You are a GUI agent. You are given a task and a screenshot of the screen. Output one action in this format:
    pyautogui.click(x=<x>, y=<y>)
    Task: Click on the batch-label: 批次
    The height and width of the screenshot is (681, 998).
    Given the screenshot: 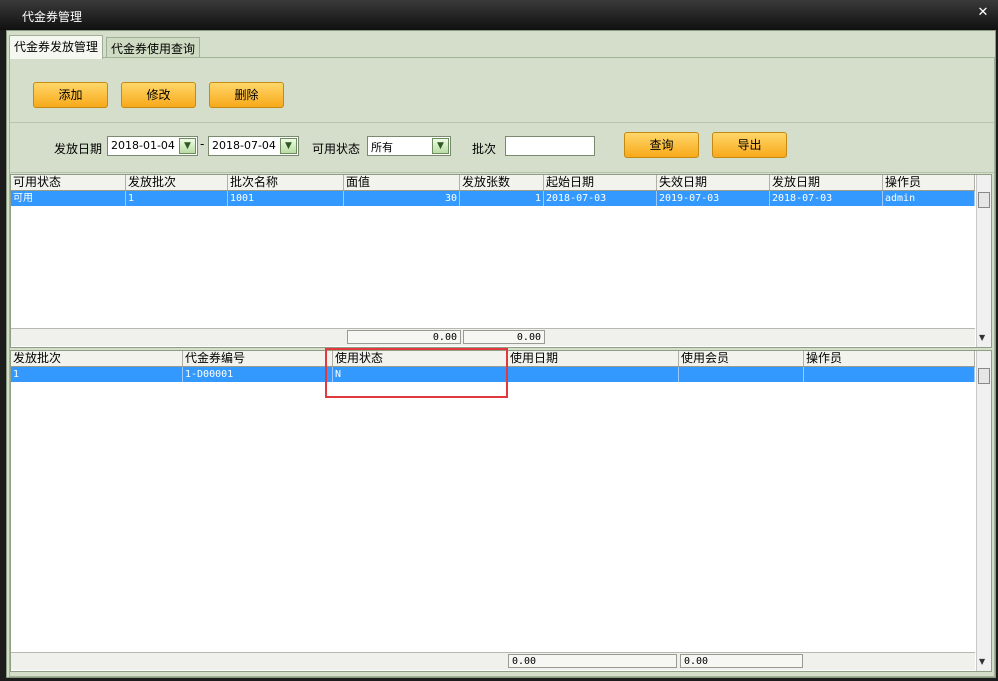 What is the action you would take?
    pyautogui.click(x=484, y=149)
    